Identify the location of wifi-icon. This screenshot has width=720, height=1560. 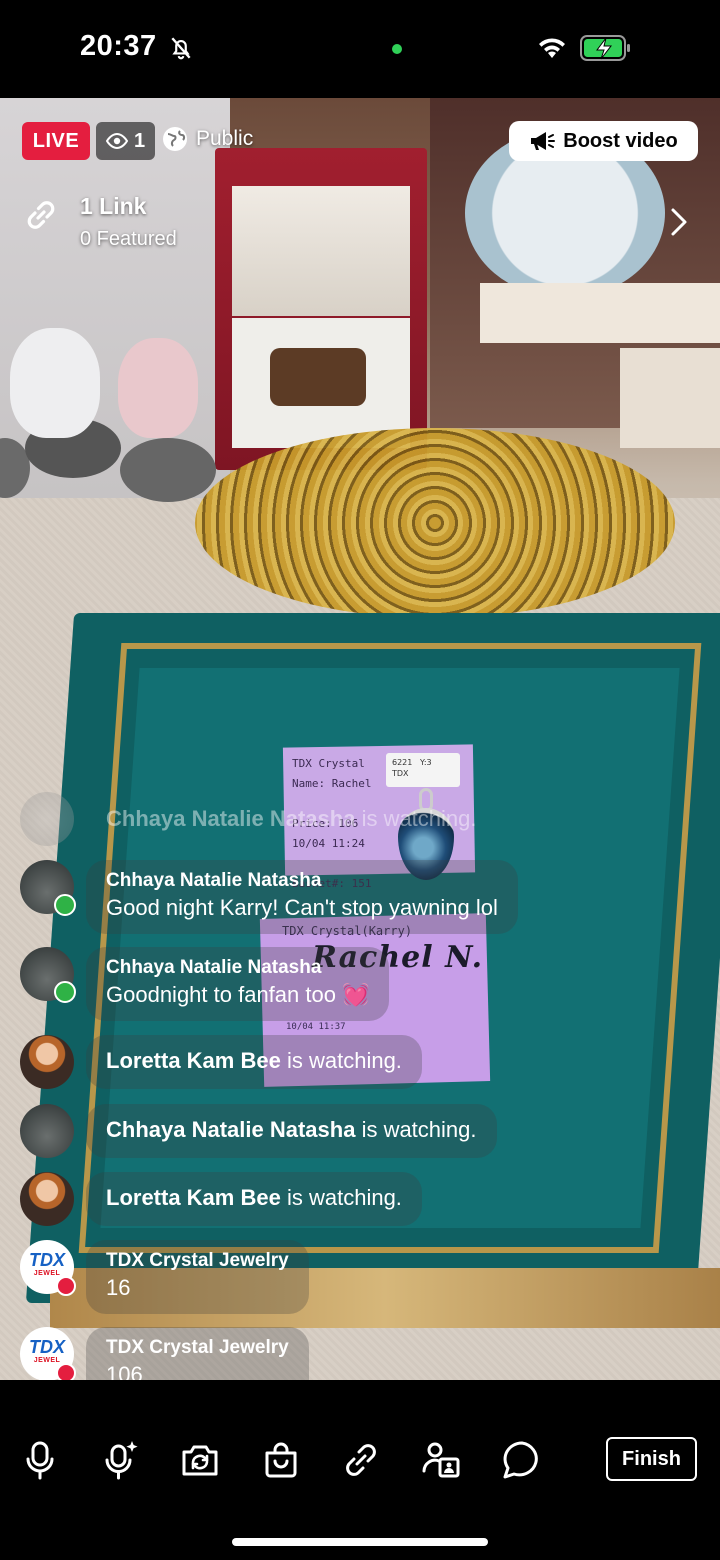
(552, 48).